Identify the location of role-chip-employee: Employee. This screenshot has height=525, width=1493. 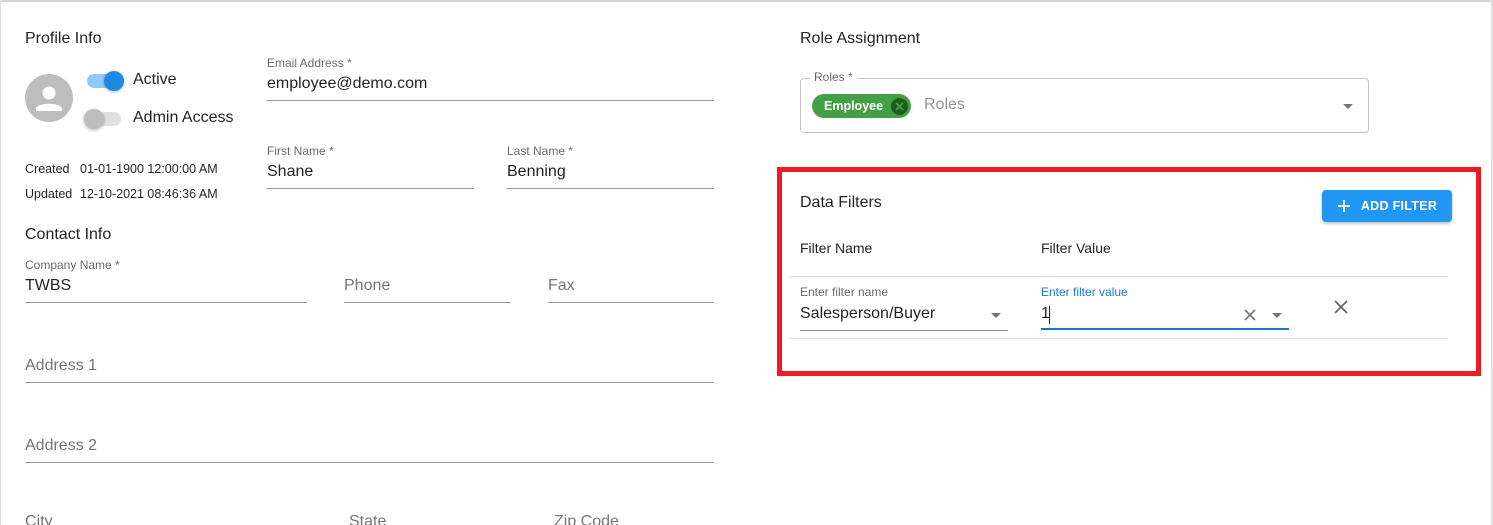
(862, 106).